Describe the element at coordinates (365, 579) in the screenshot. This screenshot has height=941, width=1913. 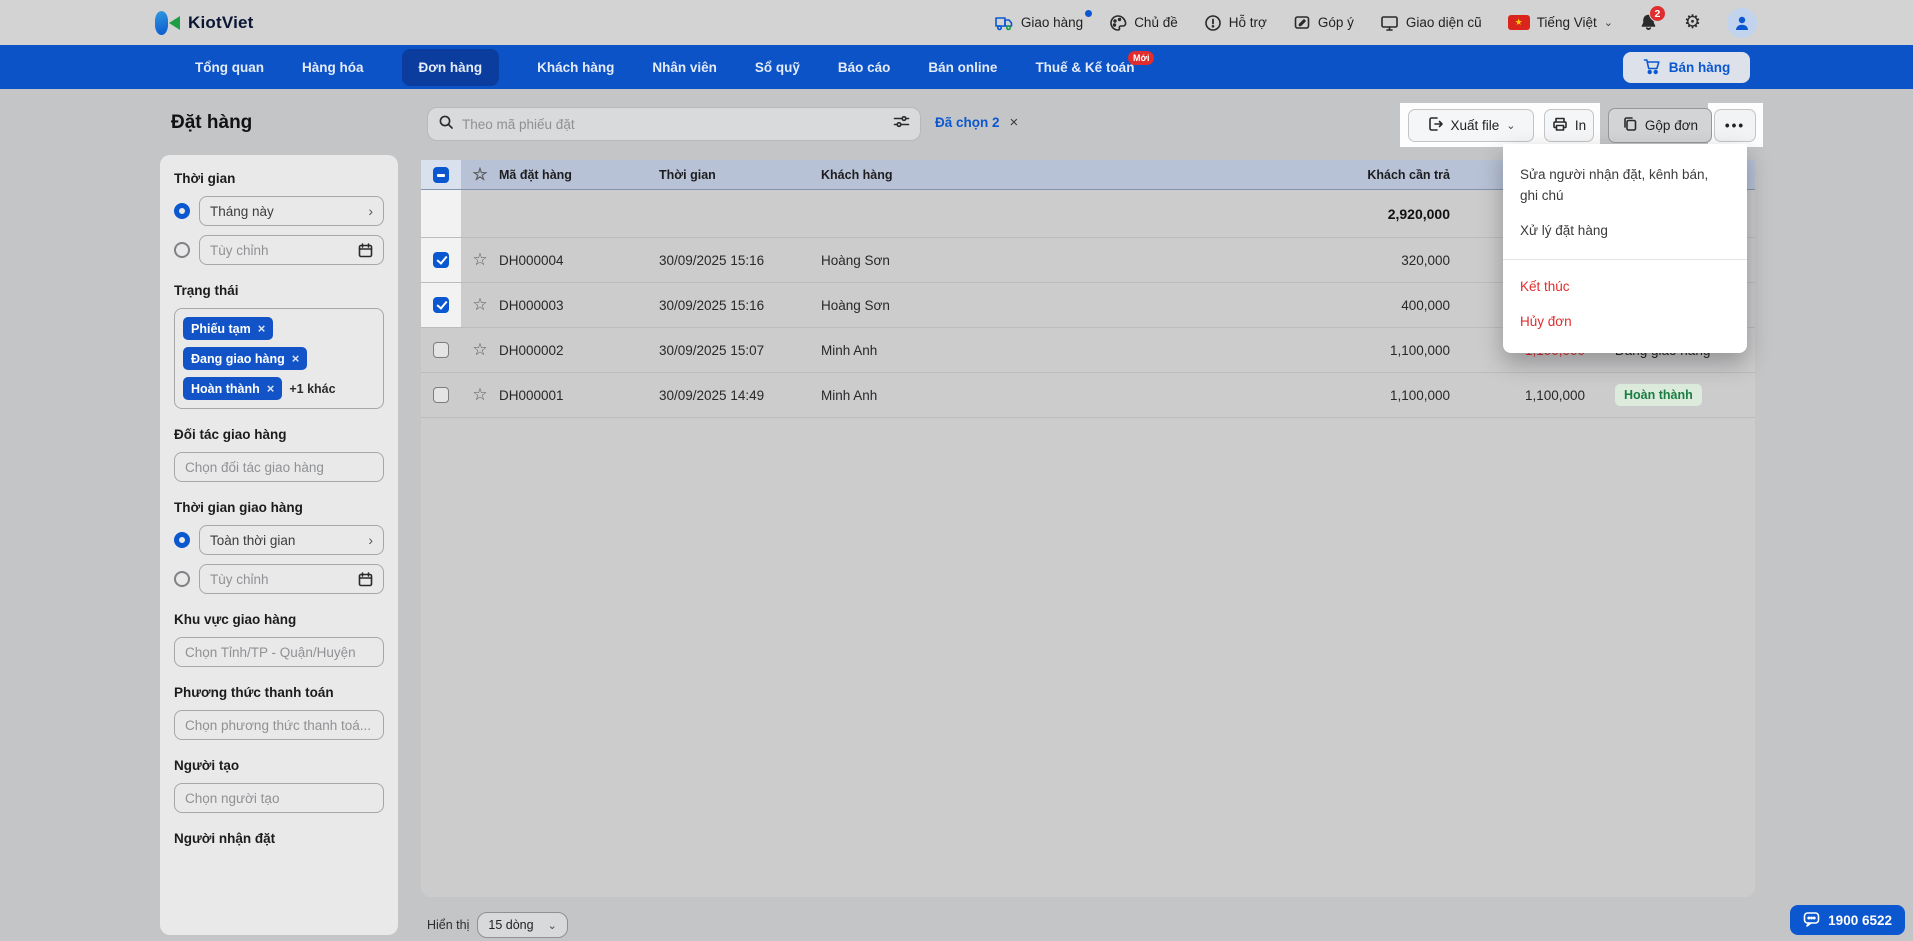
I see `calendar-icon` at that location.